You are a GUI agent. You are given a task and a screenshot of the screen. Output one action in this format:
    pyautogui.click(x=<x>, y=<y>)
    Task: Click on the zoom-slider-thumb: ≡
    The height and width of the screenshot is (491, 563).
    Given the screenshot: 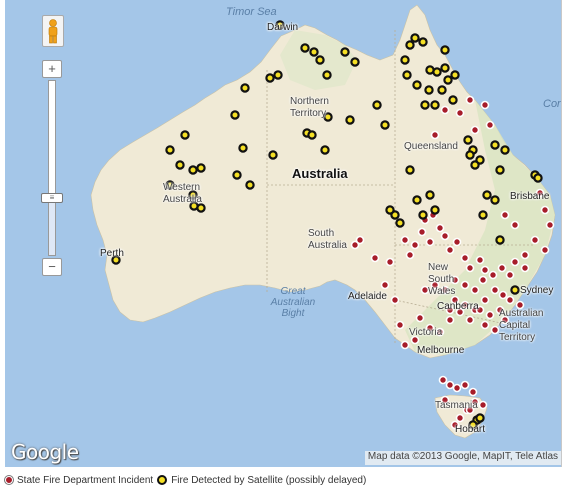 What is the action you would take?
    pyautogui.click(x=52, y=197)
    